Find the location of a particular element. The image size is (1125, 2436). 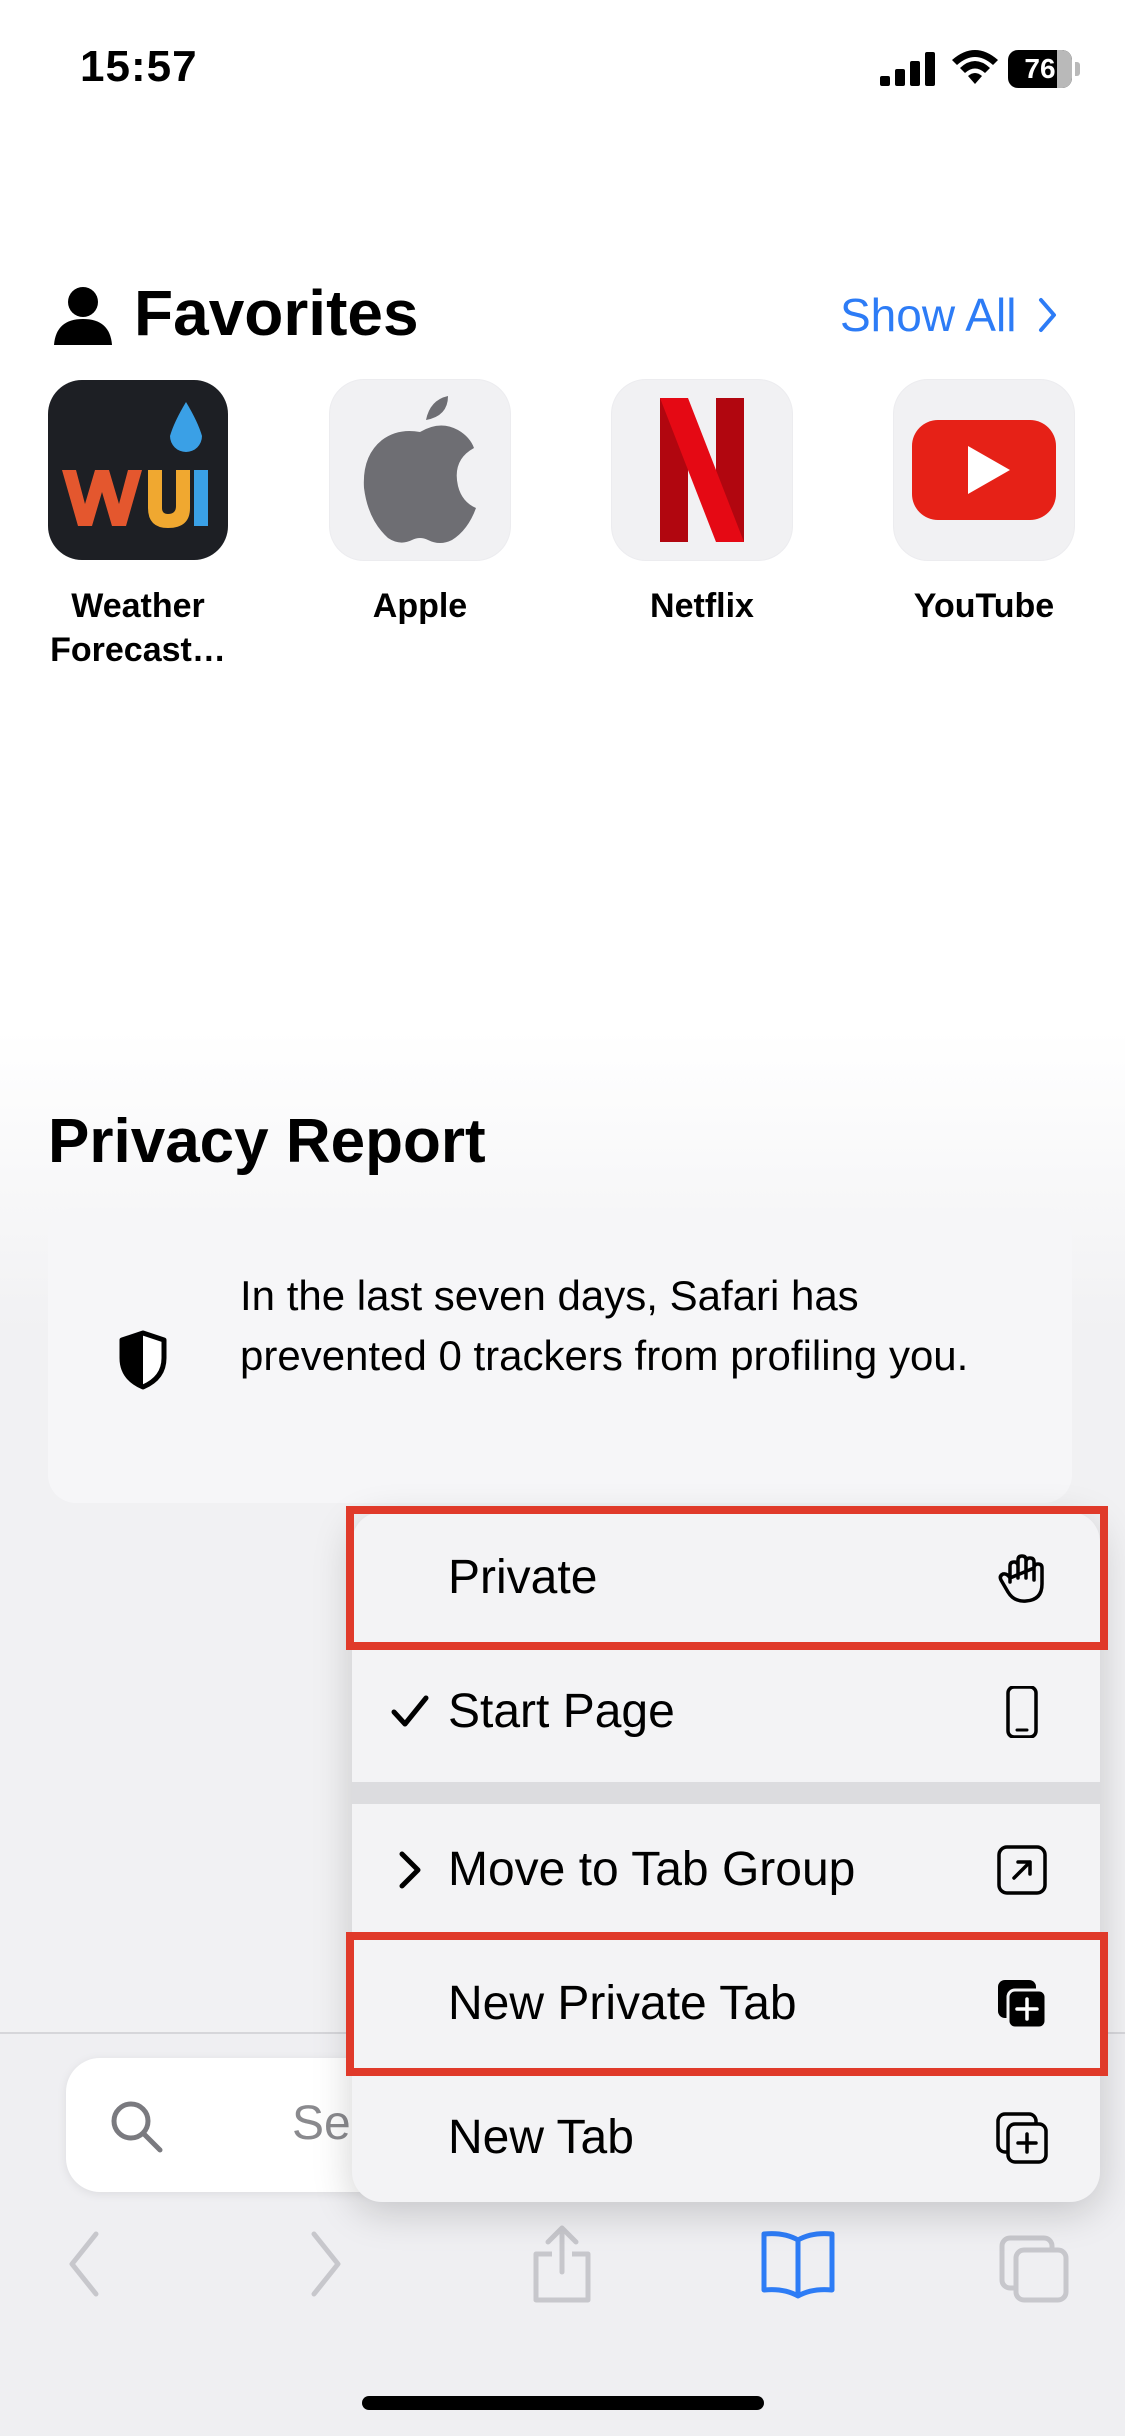

person-icon is located at coordinates (83, 316).